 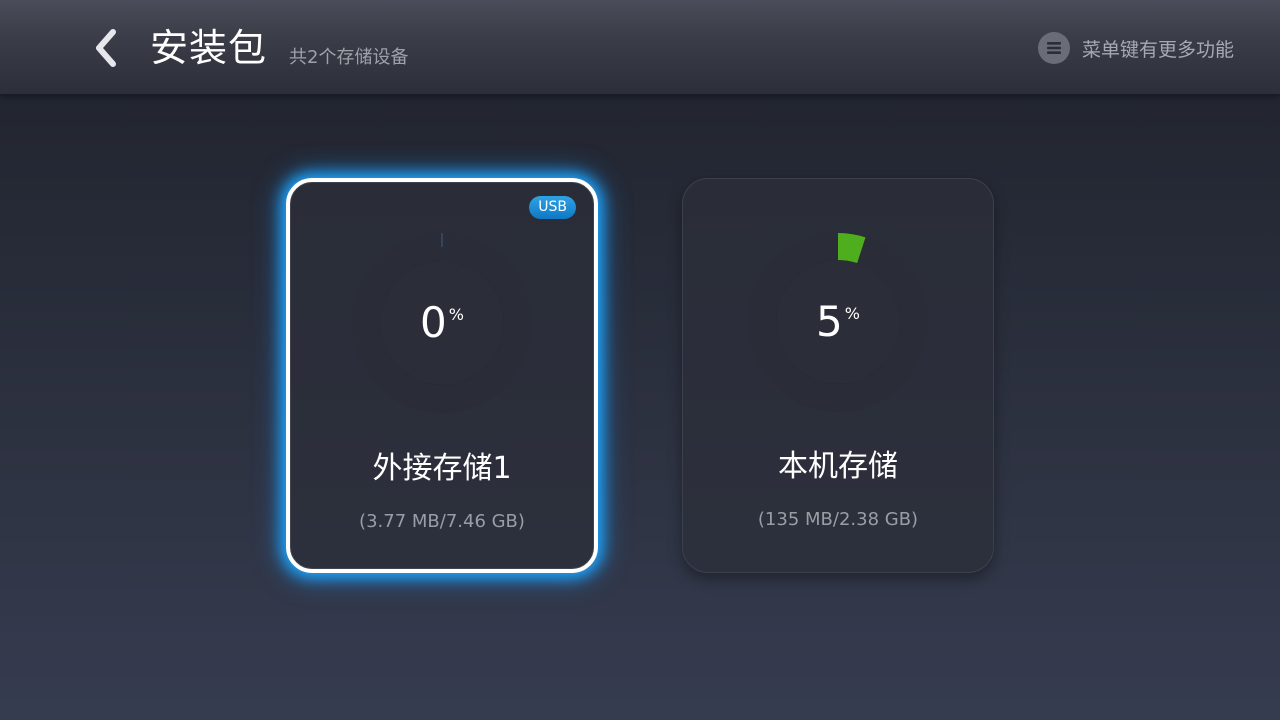 I want to click on page-subtitle: 共2个存储设备, so click(x=349, y=57).